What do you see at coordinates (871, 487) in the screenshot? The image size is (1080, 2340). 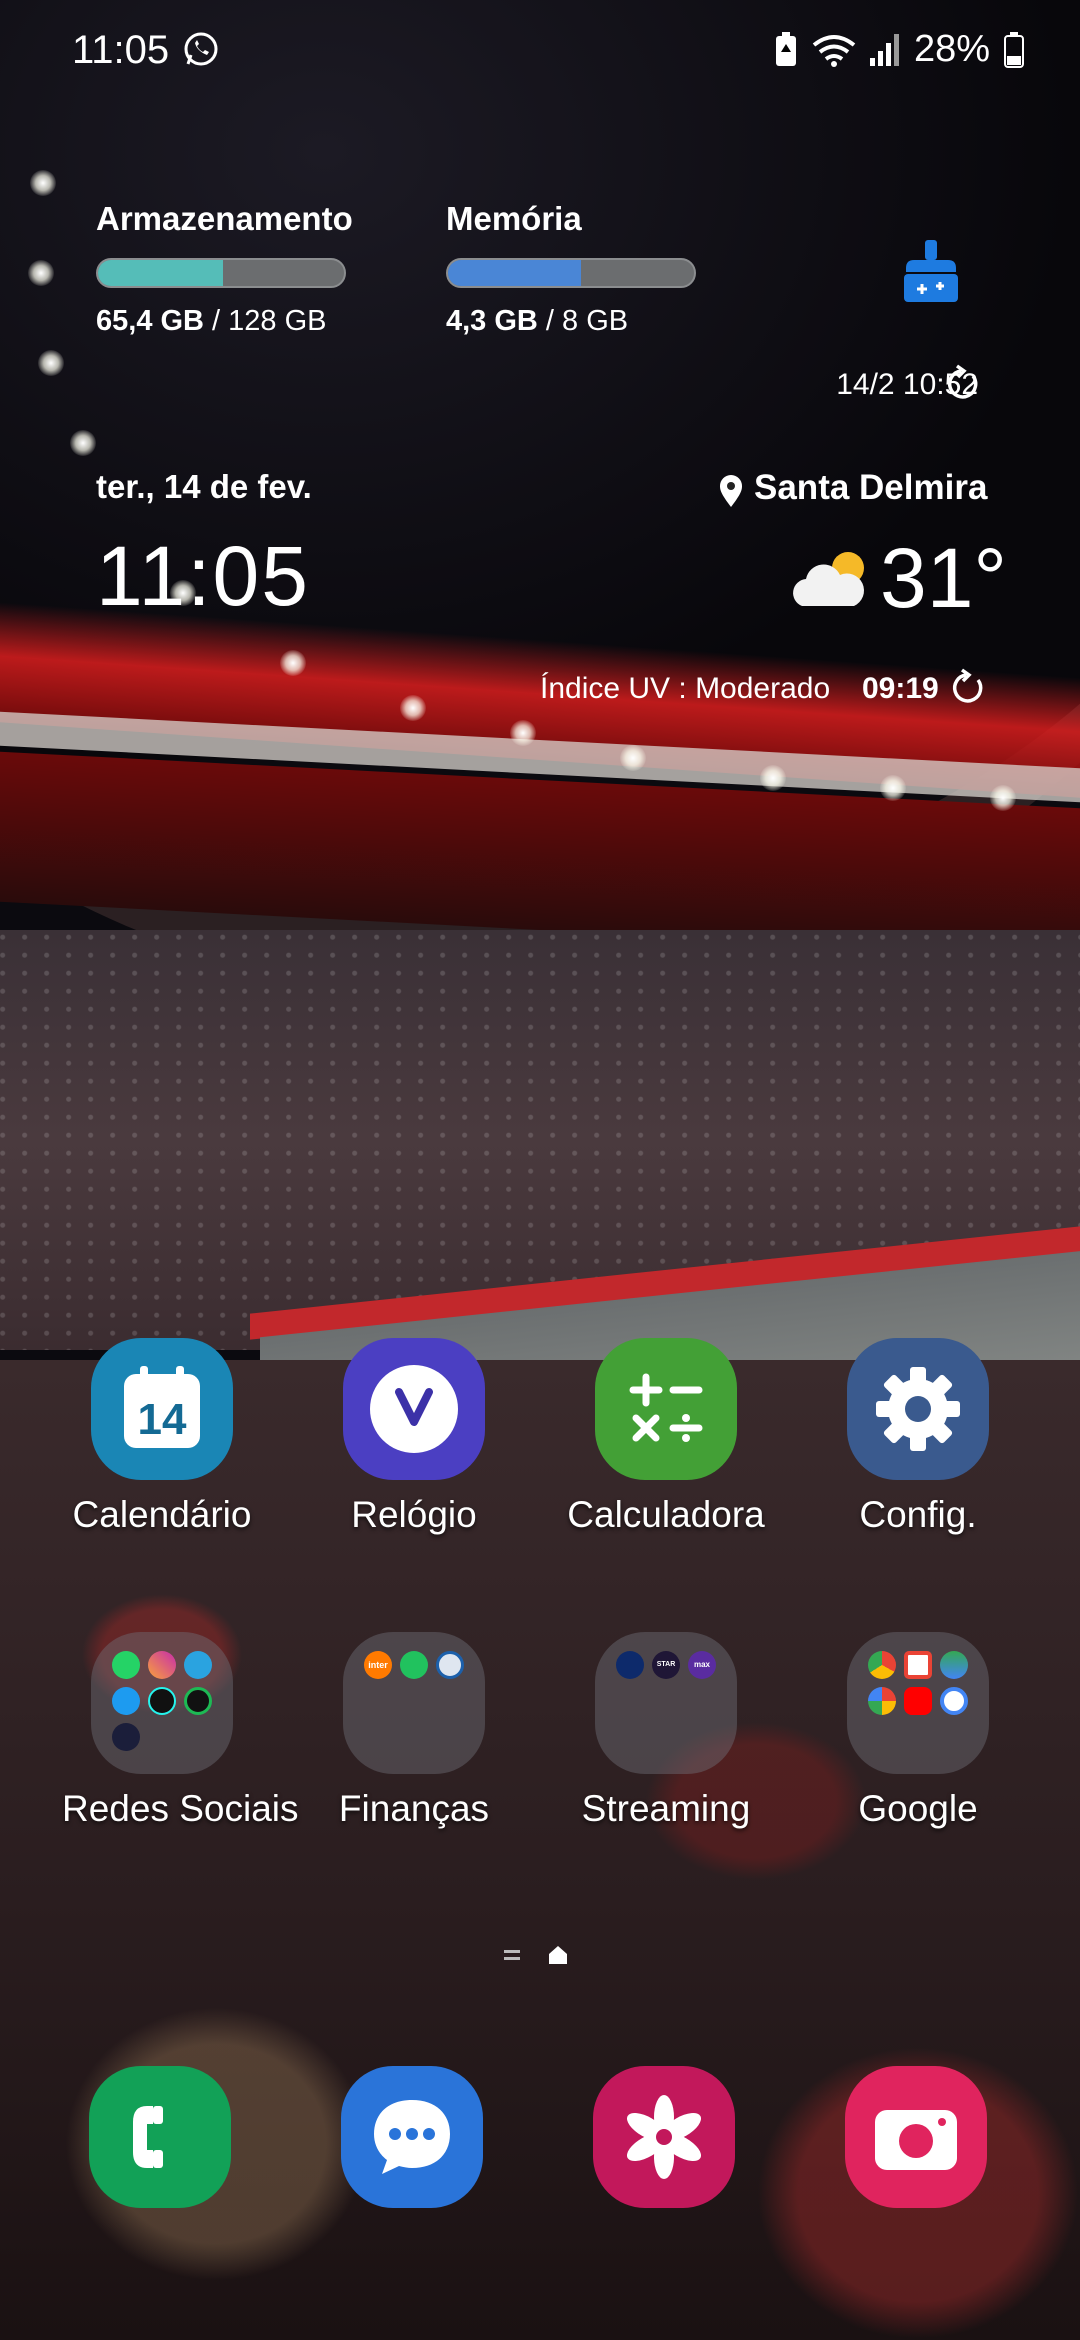 I see `weather-location: Santa Delmira` at bounding box center [871, 487].